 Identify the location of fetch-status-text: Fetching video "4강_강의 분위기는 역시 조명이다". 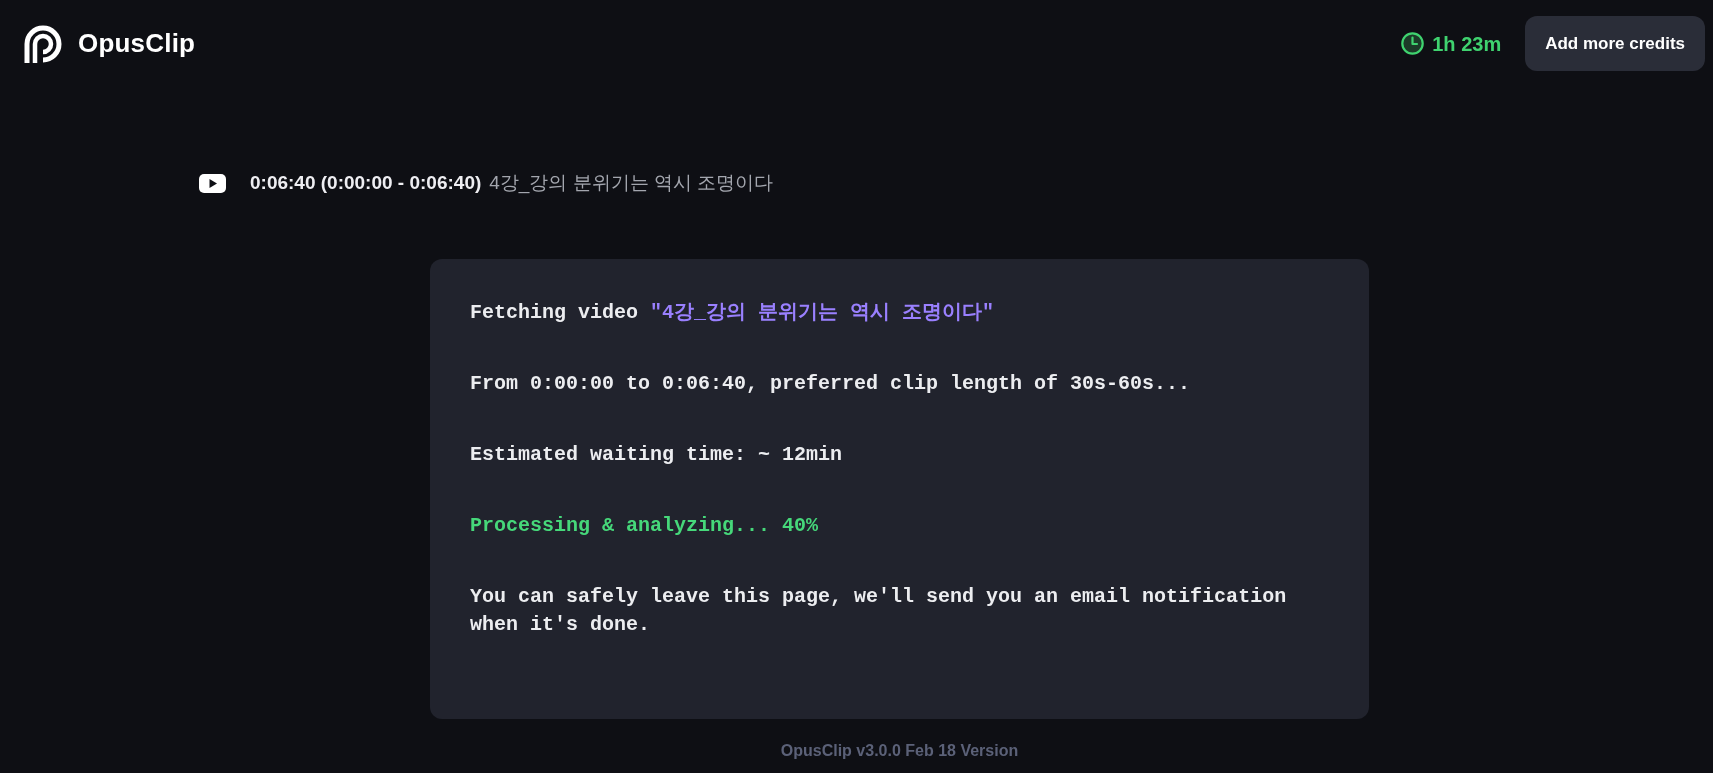
(733, 313).